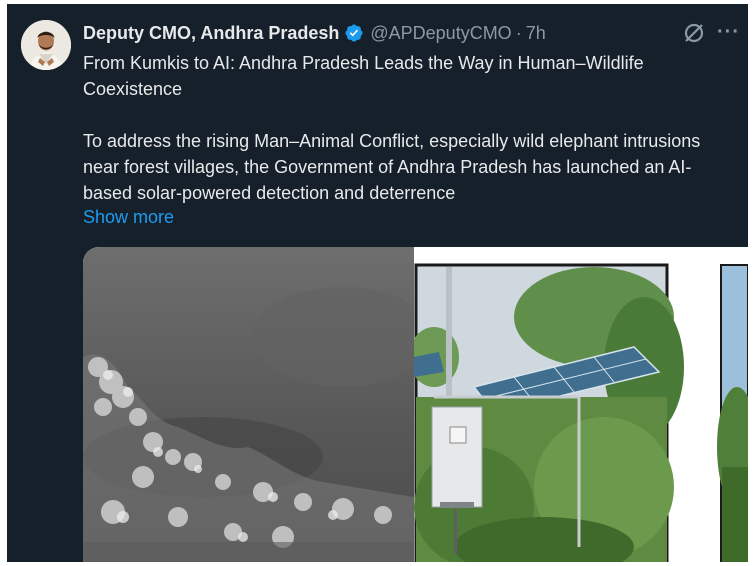 Image resolution: width=754 pixels, height=566 pixels. What do you see at coordinates (694, 33) in the screenshot?
I see `grok-icon` at bounding box center [694, 33].